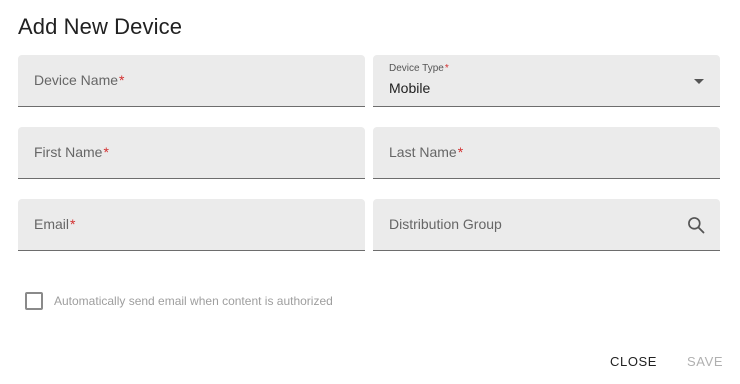  I want to click on device-type-select: Device Type* Mobile, so click(546, 81).